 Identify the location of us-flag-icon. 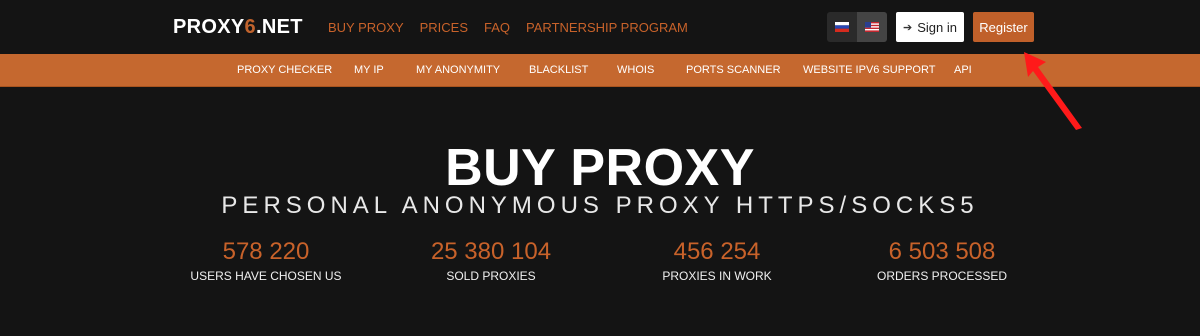
(872, 27).